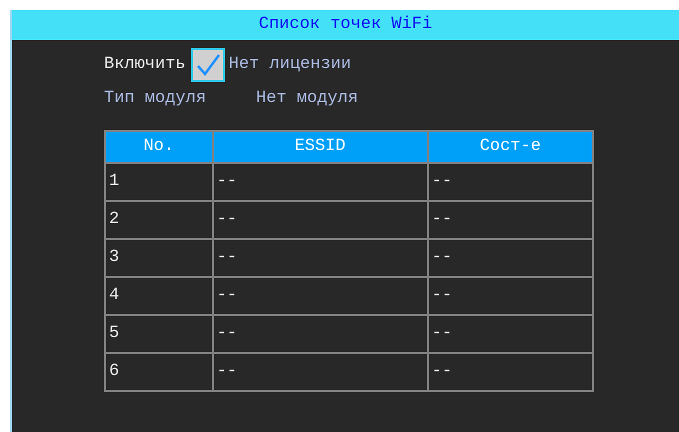 The width and height of the screenshot is (679, 432). I want to click on enable-checkbox, so click(207, 65).